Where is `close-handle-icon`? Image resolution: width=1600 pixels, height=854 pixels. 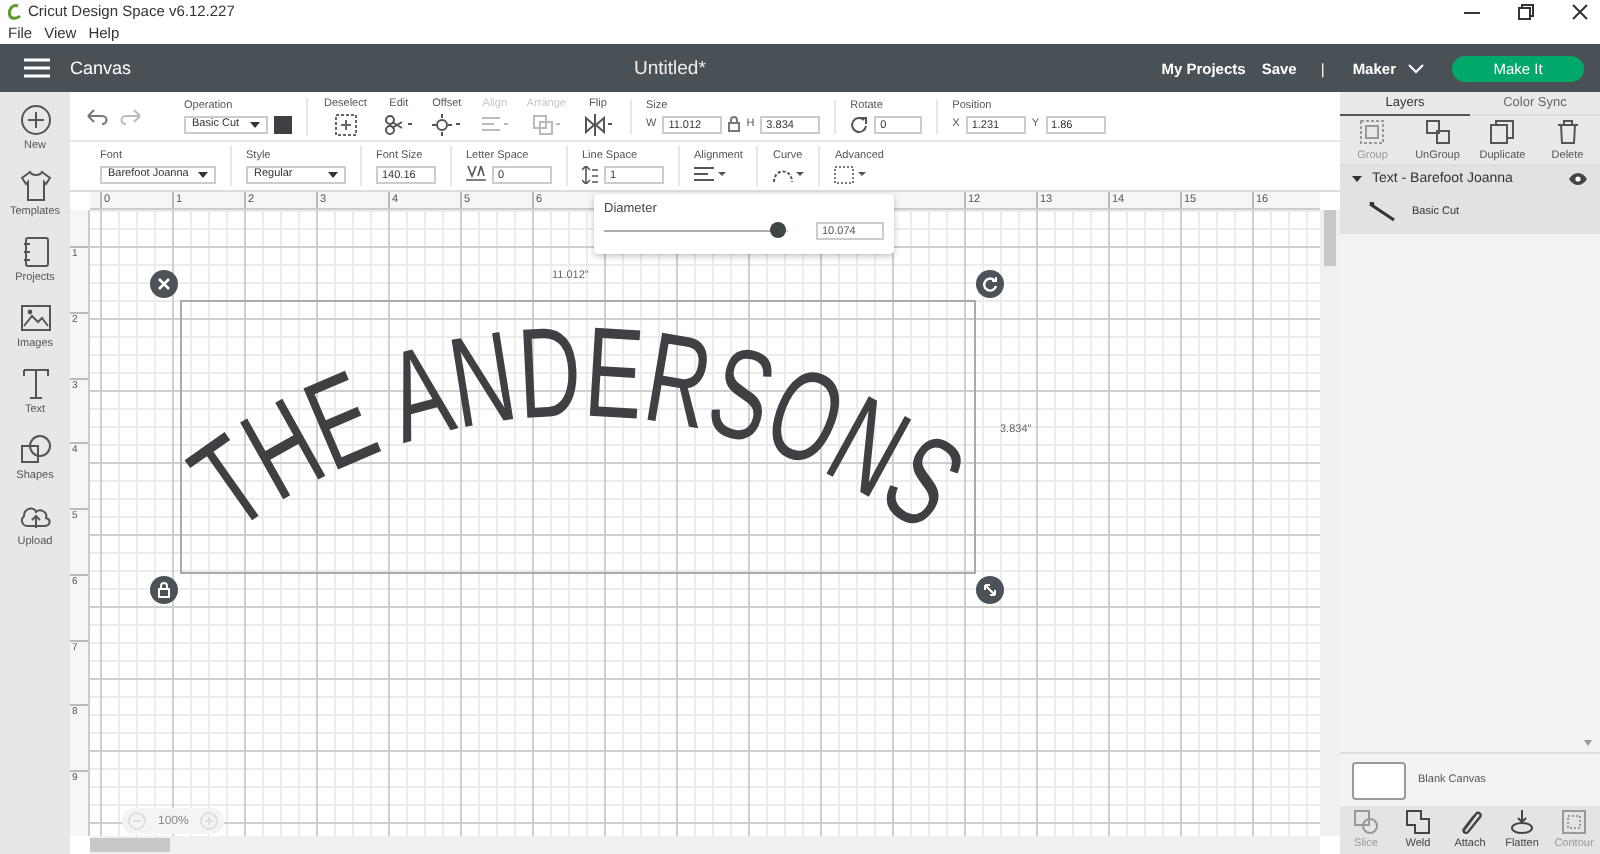
close-handle-icon is located at coordinates (164, 284).